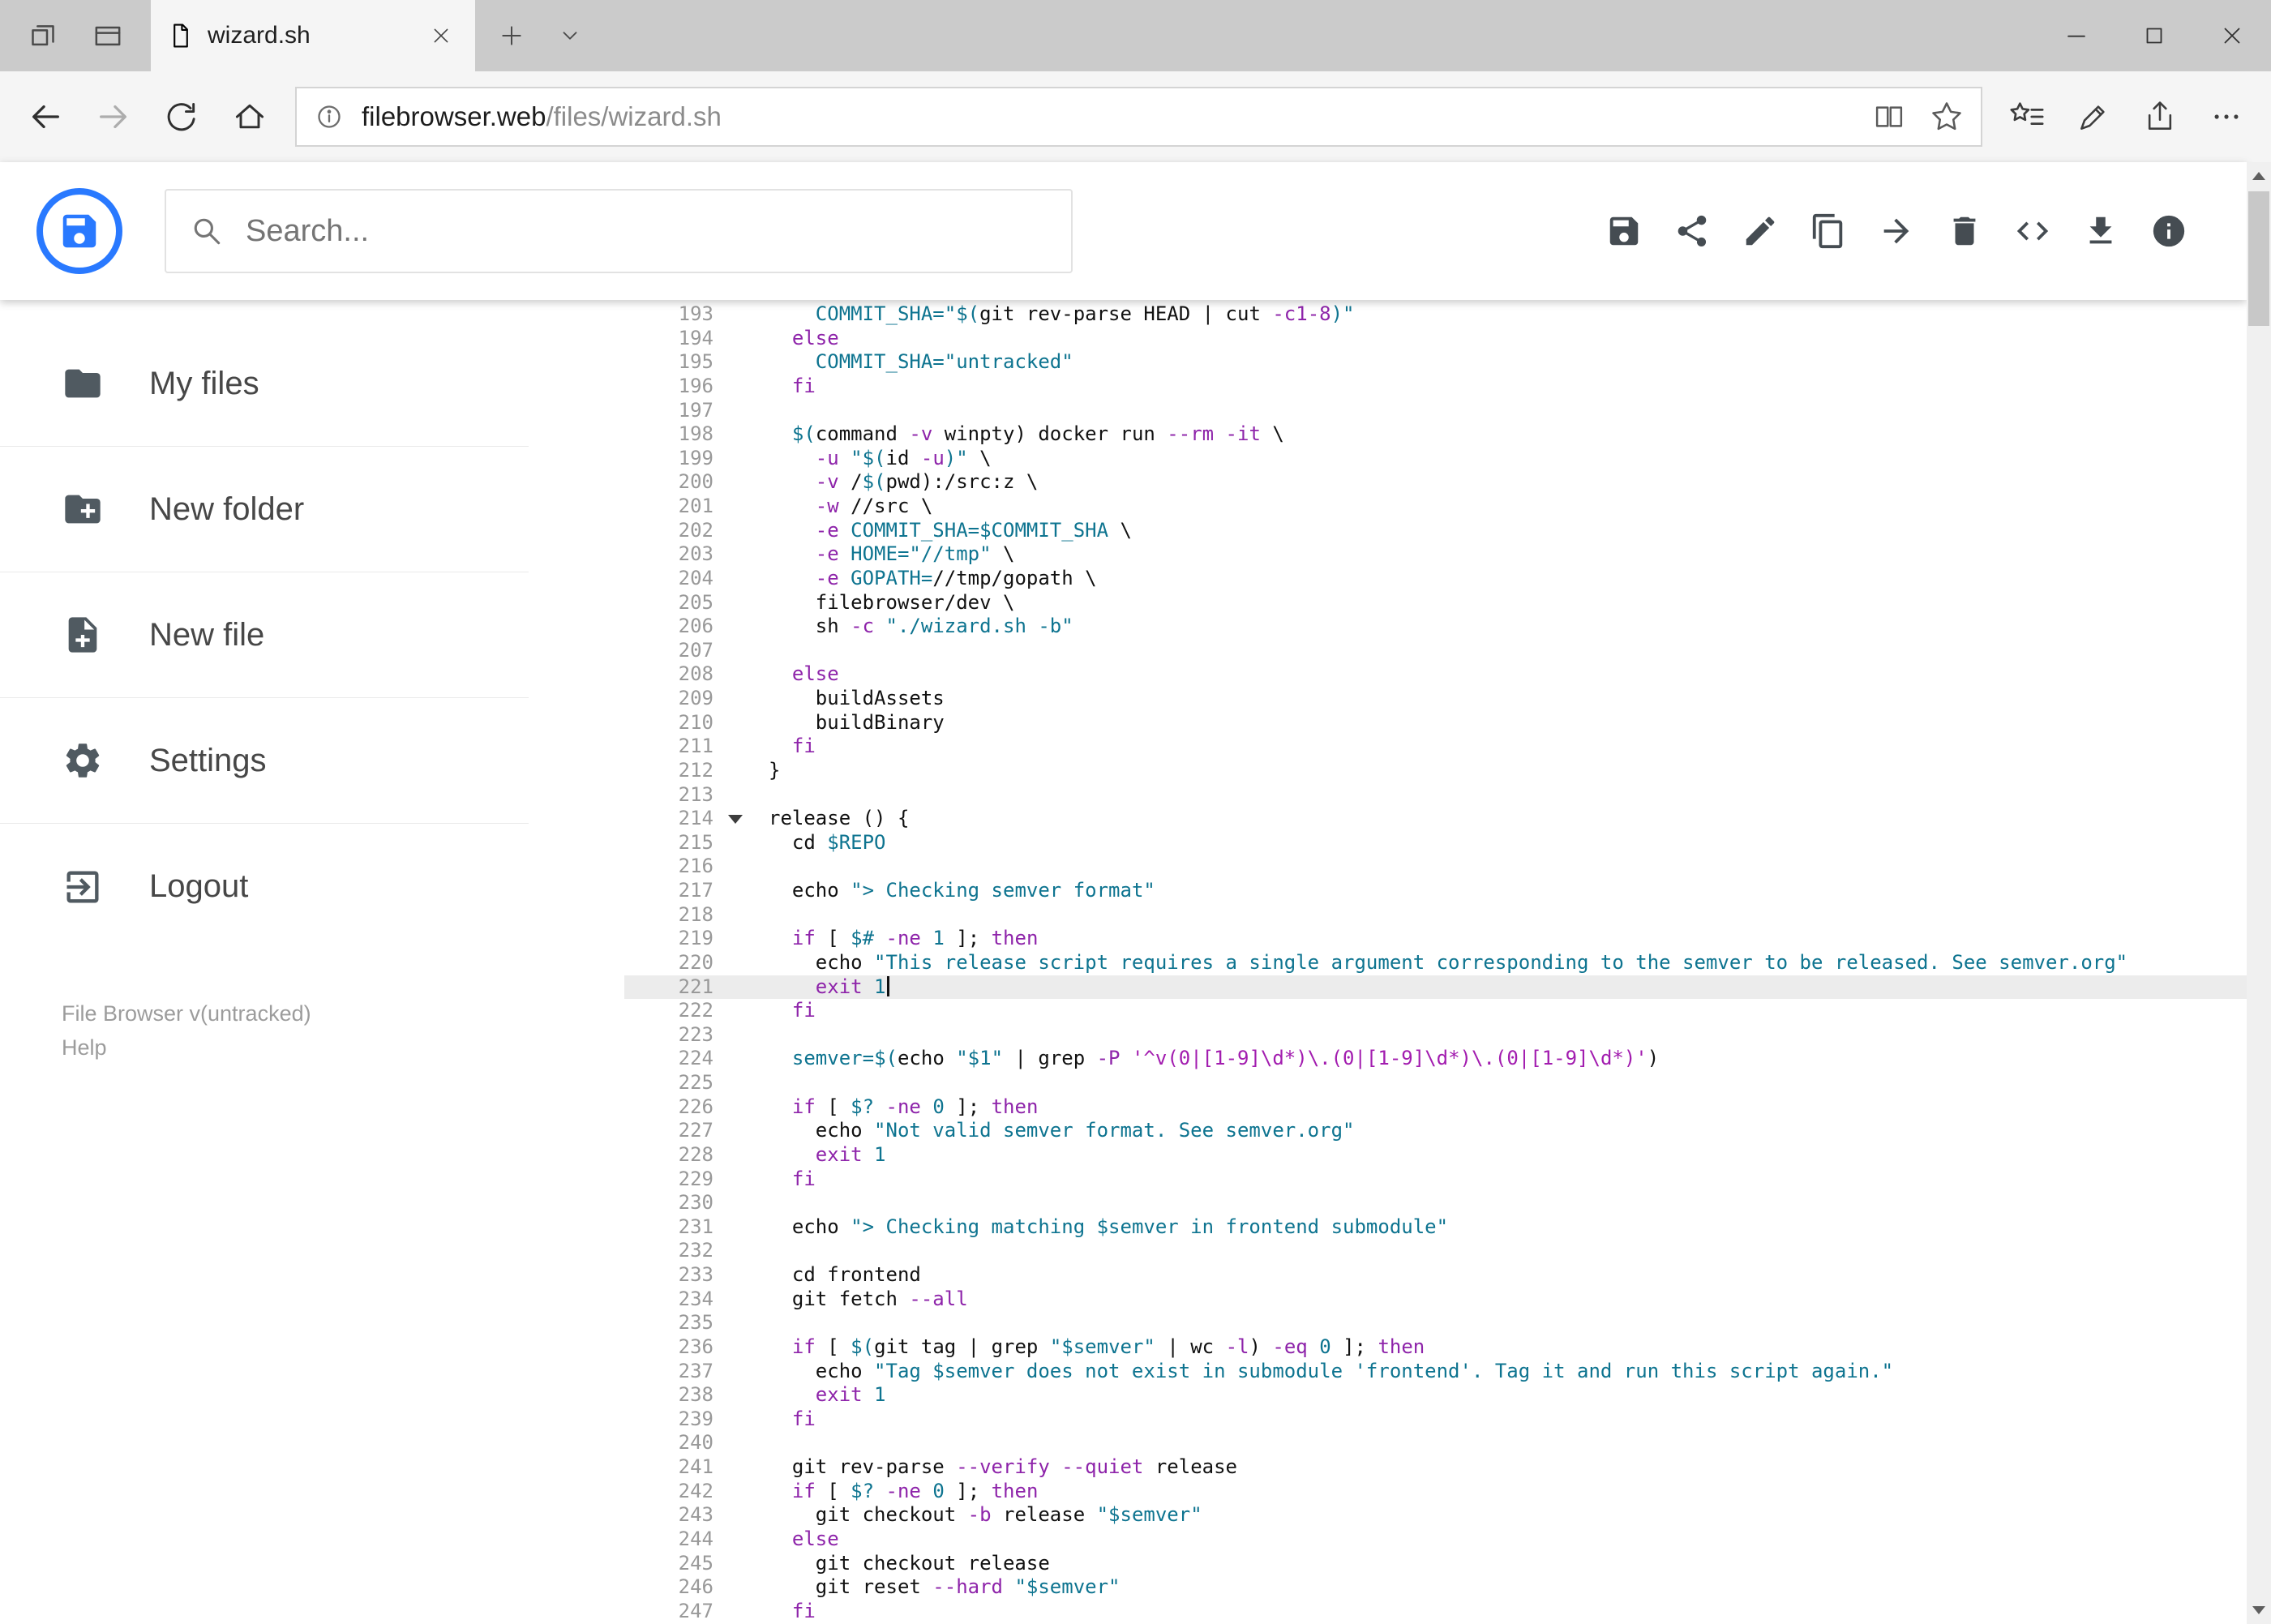  What do you see at coordinates (1436, 1300) in the screenshot?
I see `code-line: 234 git fetch --all` at bounding box center [1436, 1300].